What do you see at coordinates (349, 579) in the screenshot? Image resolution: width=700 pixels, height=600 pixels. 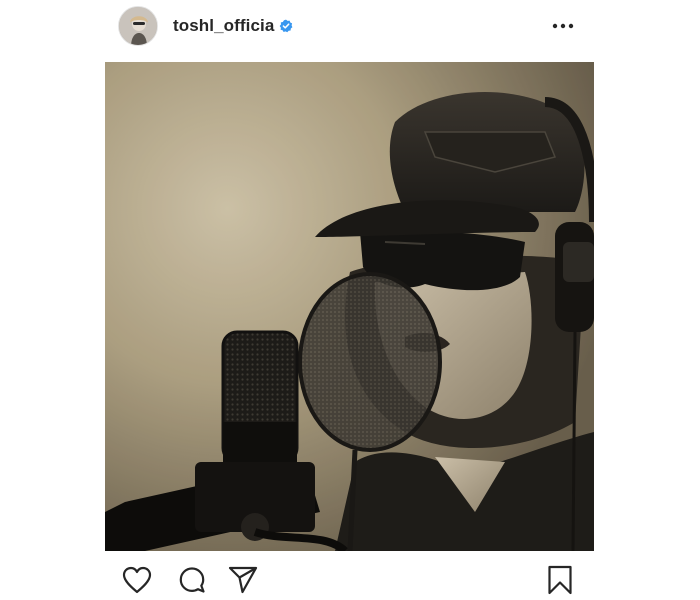 I see `post-actions-bar` at bounding box center [349, 579].